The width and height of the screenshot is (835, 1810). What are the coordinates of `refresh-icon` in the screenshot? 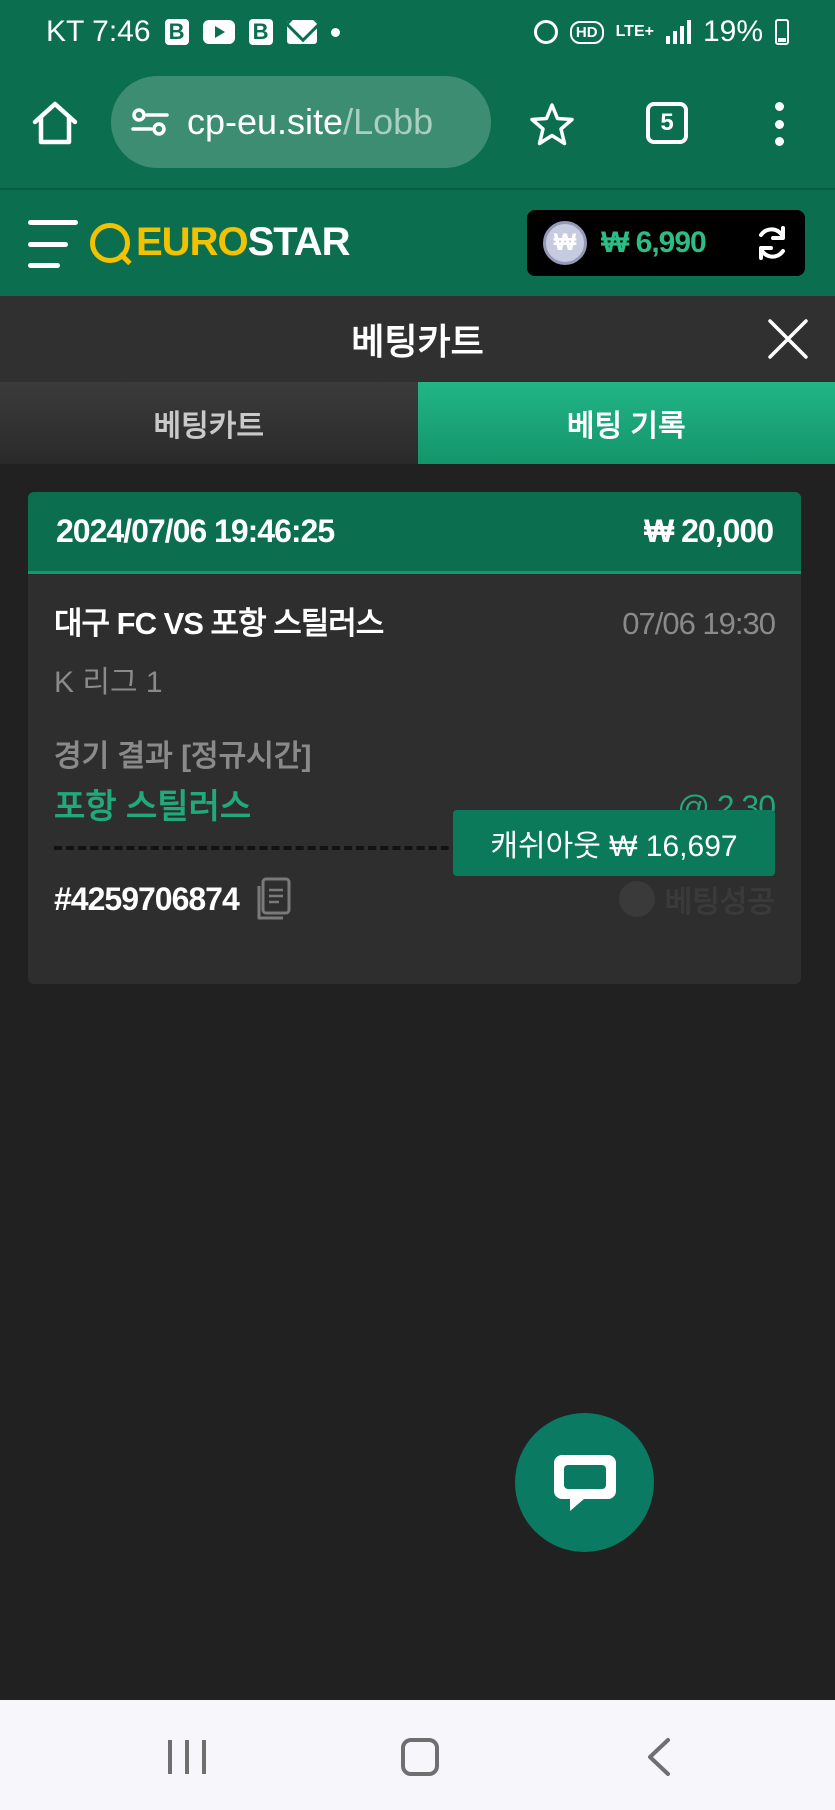 It's located at (772, 243).